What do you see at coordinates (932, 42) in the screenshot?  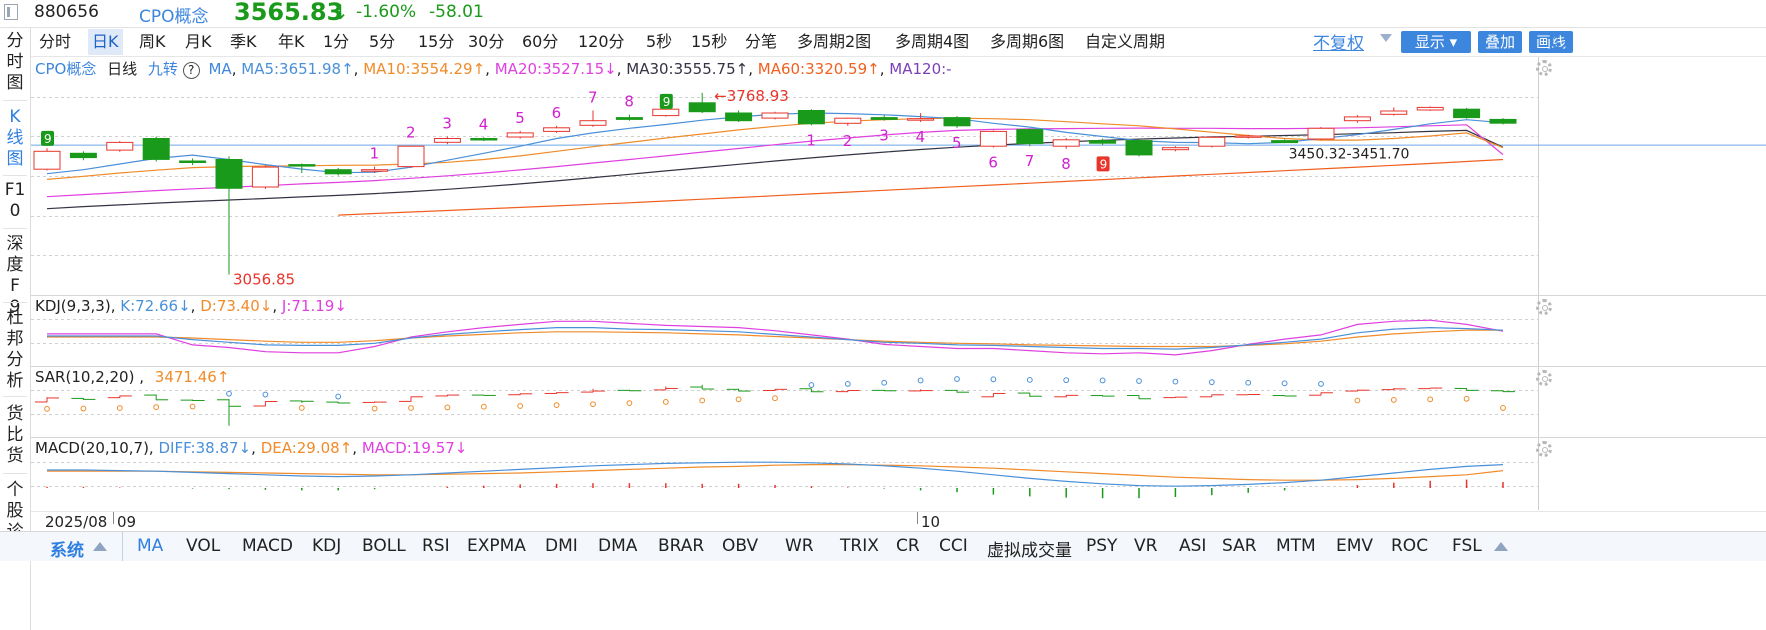 I see `period-tab-16: 多周期4图` at bounding box center [932, 42].